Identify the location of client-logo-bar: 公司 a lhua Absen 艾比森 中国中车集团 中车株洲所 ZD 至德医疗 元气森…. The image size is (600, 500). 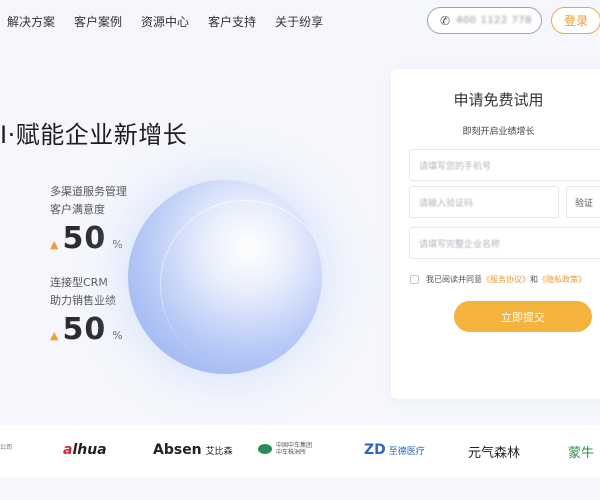
(300, 451).